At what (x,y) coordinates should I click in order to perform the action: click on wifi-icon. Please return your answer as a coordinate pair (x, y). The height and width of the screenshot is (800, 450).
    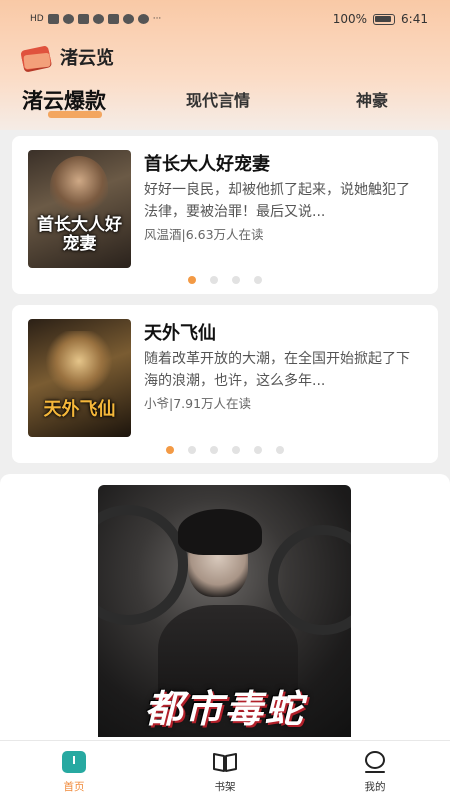
    Looking at the image, I should click on (68, 19).